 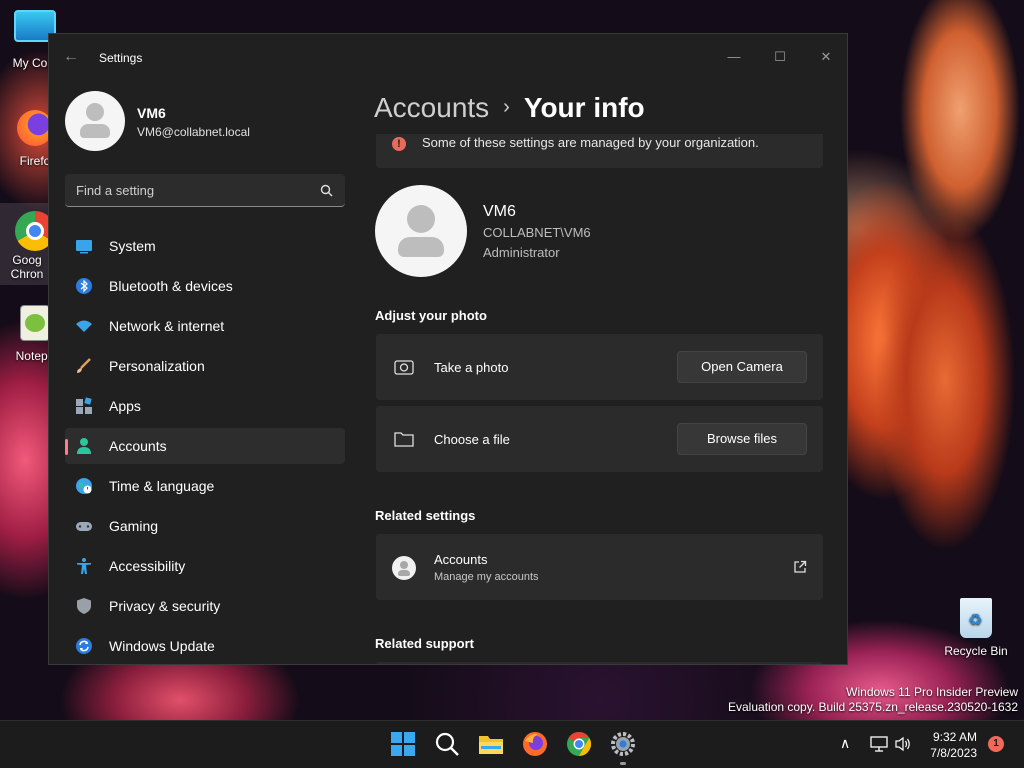 What do you see at coordinates (205, 406) in the screenshot?
I see `sidebar-item-apps: Apps` at bounding box center [205, 406].